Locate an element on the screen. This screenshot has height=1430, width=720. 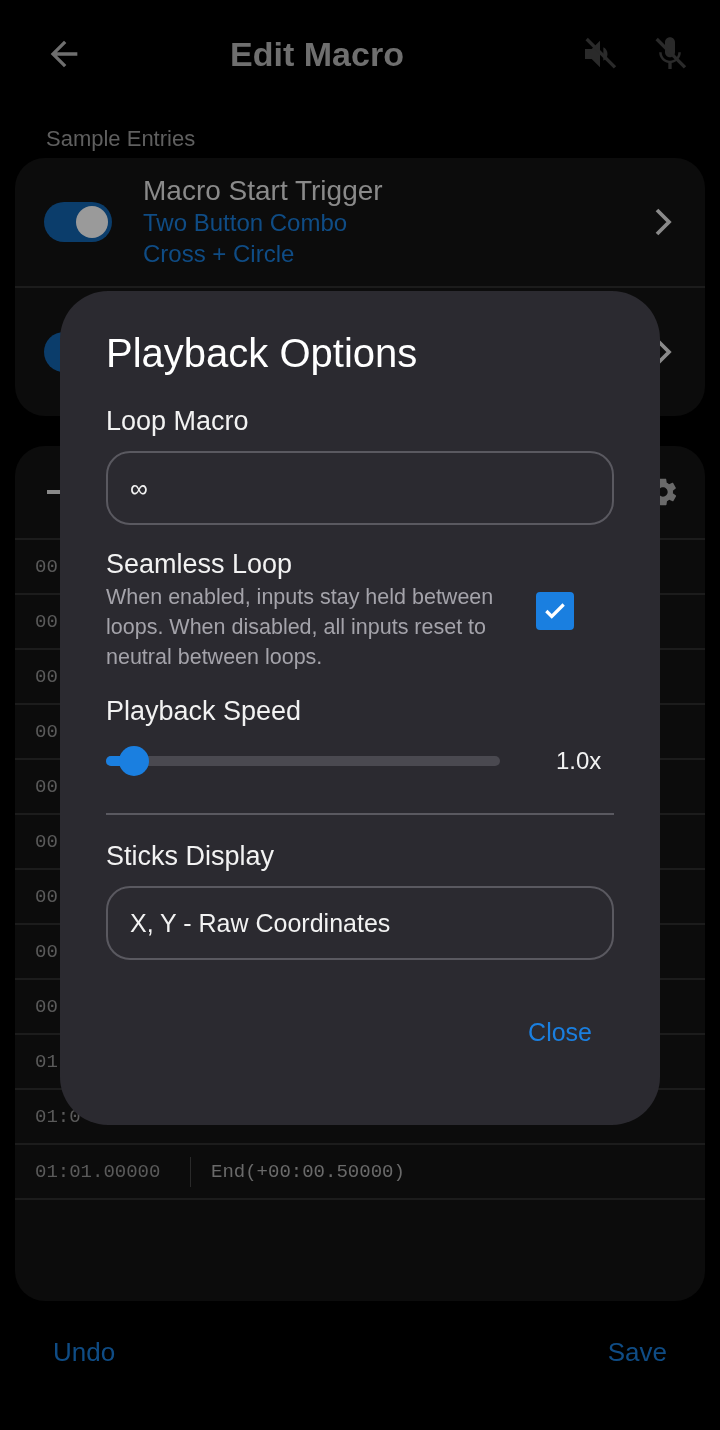
toggle-switch is located at coordinates (78, 222).